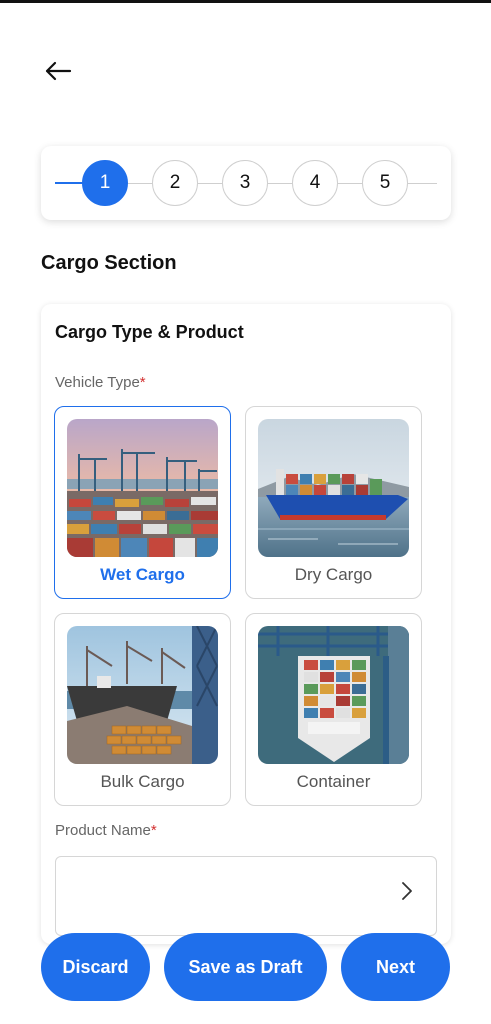 The width and height of the screenshot is (491, 1024). I want to click on vehicle-type-label: Vehicle Type*, so click(100, 382).